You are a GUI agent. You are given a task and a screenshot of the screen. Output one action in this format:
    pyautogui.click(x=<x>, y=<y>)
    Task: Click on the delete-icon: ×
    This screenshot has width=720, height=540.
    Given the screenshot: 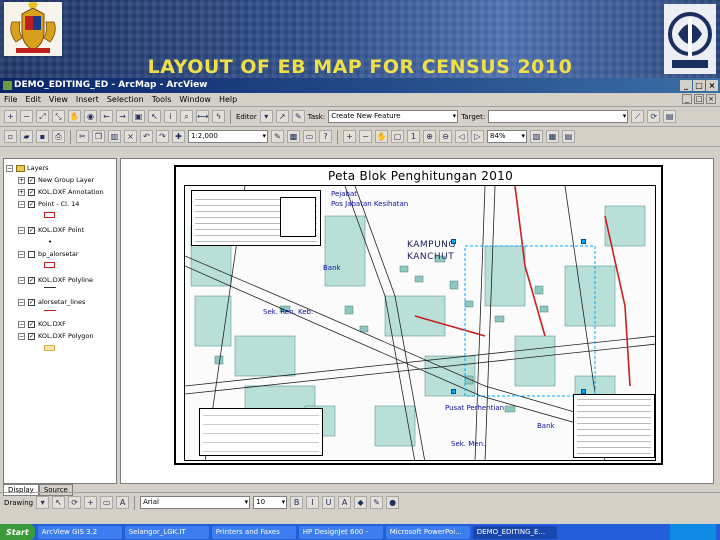 What is the action you would take?
    pyautogui.click(x=130, y=136)
    